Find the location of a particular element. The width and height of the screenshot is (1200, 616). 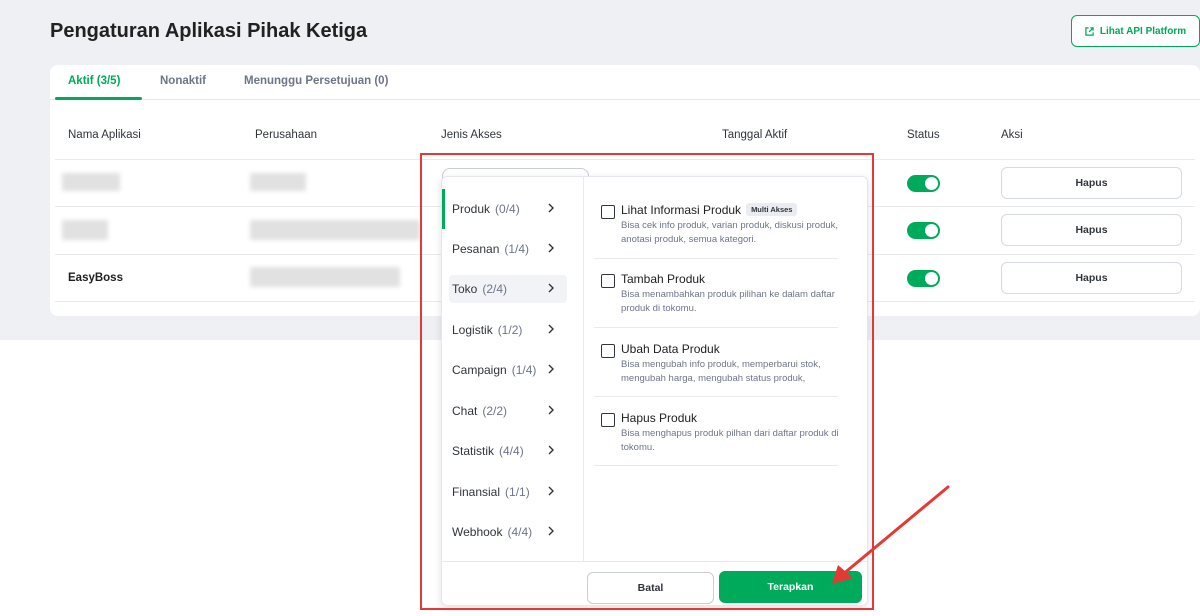

category-item-produk: Produk (0/4) is located at coordinates (508, 209).